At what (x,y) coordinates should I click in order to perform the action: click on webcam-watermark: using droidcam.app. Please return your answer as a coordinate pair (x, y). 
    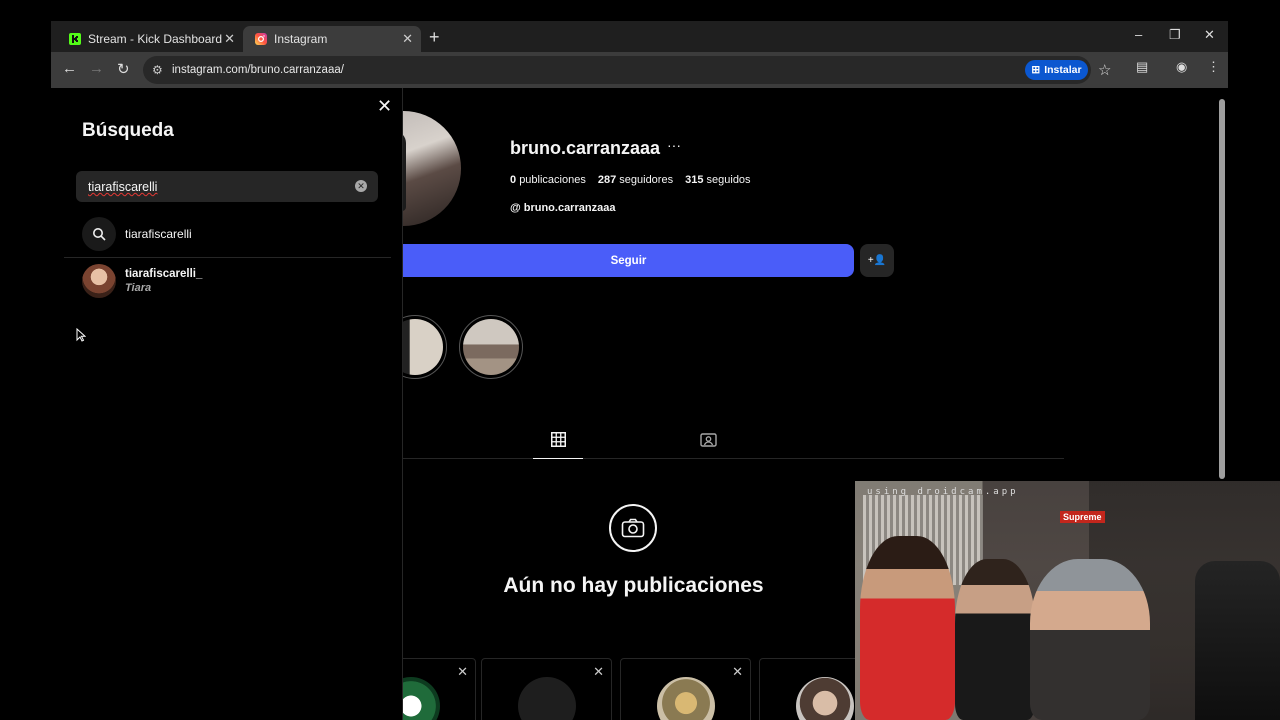
    Looking at the image, I should click on (943, 492).